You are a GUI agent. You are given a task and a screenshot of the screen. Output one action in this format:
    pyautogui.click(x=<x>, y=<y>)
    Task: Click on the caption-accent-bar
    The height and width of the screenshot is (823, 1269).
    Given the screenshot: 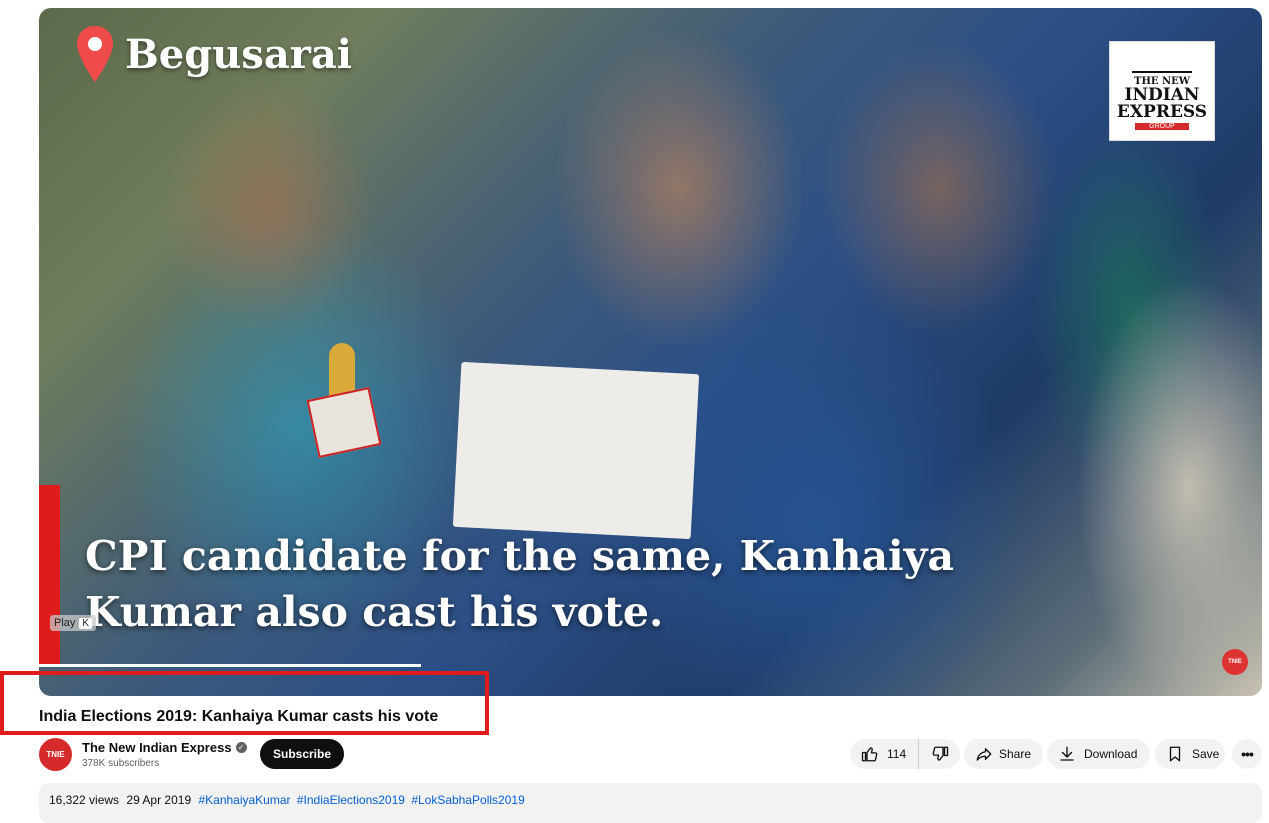 What is the action you would take?
    pyautogui.click(x=49, y=576)
    